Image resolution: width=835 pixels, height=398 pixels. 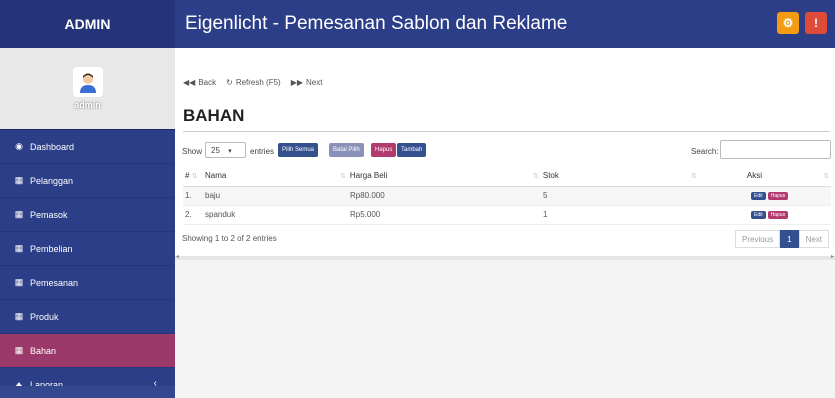 I want to click on alert-button: !, so click(x=816, y=23).